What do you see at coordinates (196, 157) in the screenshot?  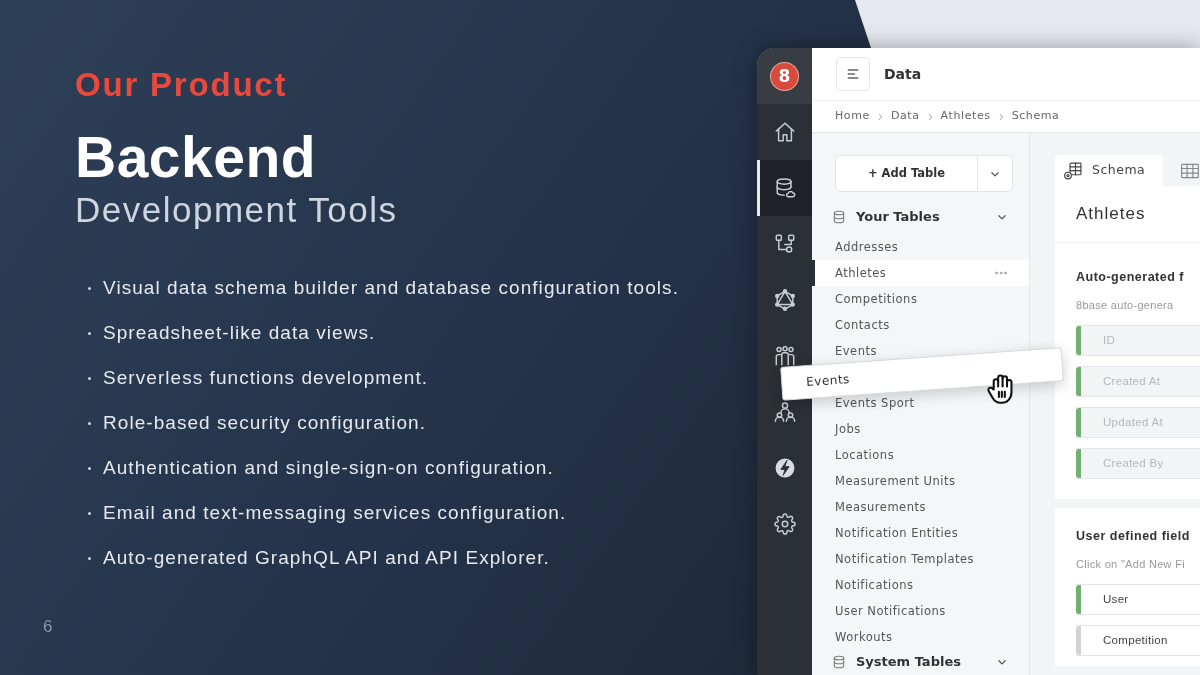 I see `slide-title: Backend` at bounding box center [196, 157].